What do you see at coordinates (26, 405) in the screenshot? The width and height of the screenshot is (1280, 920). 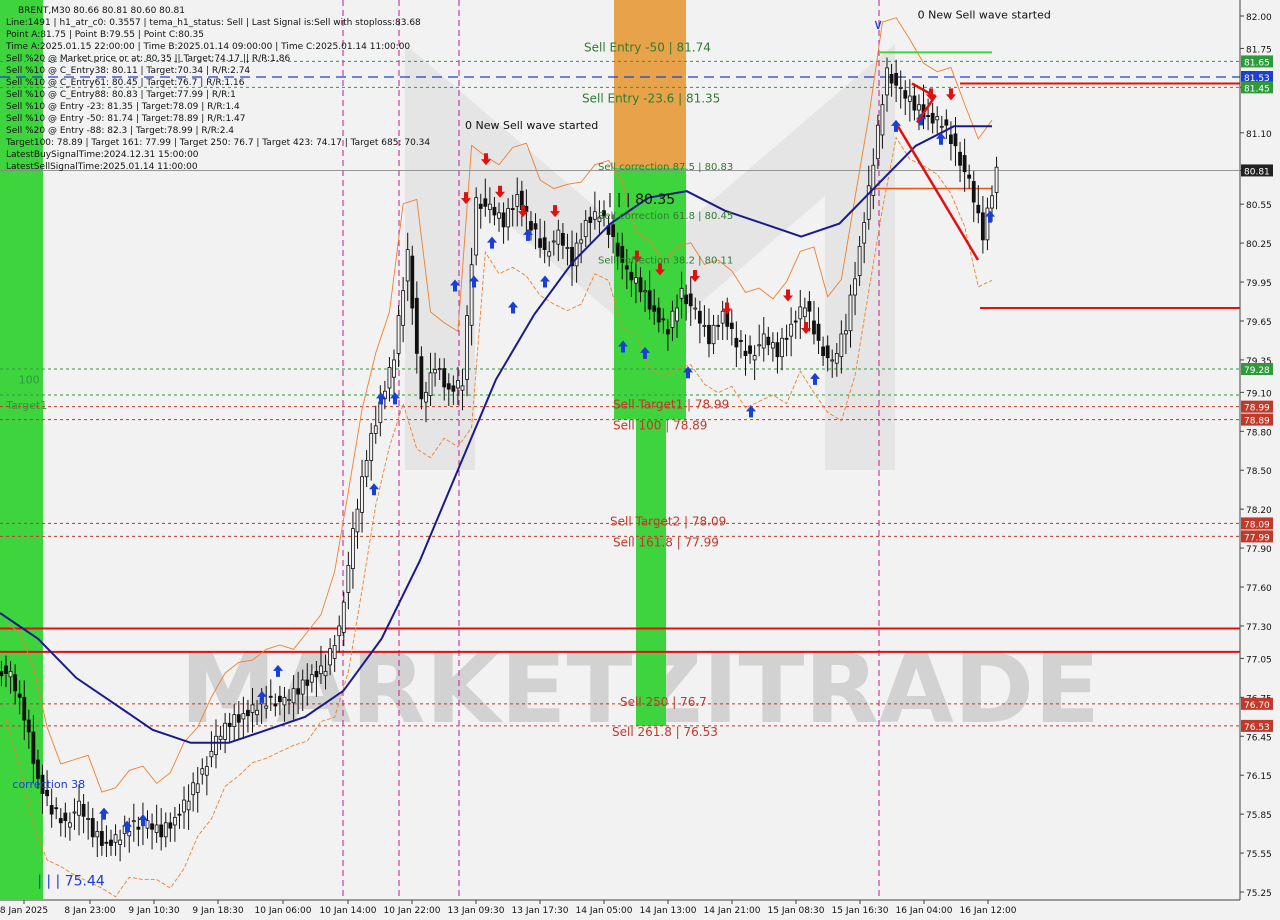 I see `annotation-label: Target1` at bounding box center [26, 405].